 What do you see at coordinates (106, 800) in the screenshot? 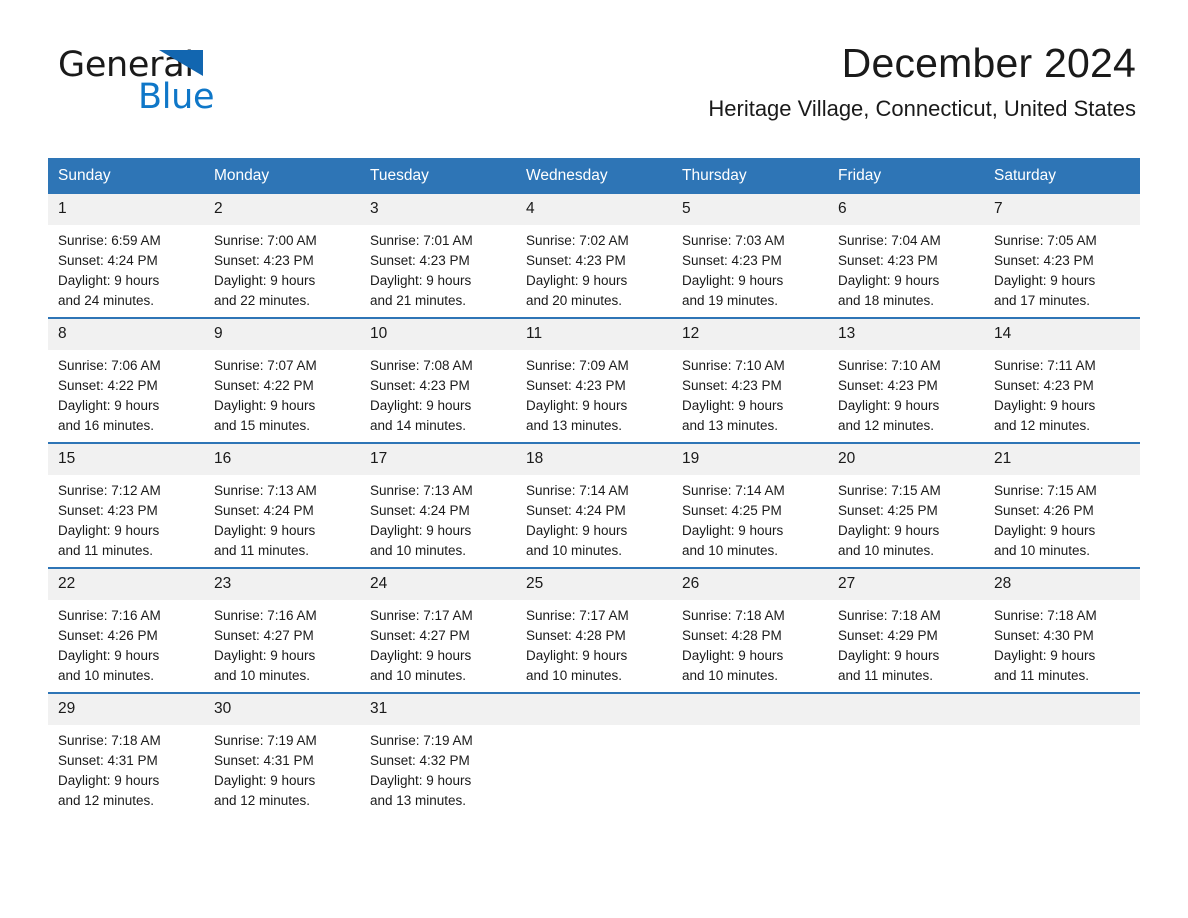
I see `daylight-text-line2: and 12 minutes.` at bounding box center [106, 800].